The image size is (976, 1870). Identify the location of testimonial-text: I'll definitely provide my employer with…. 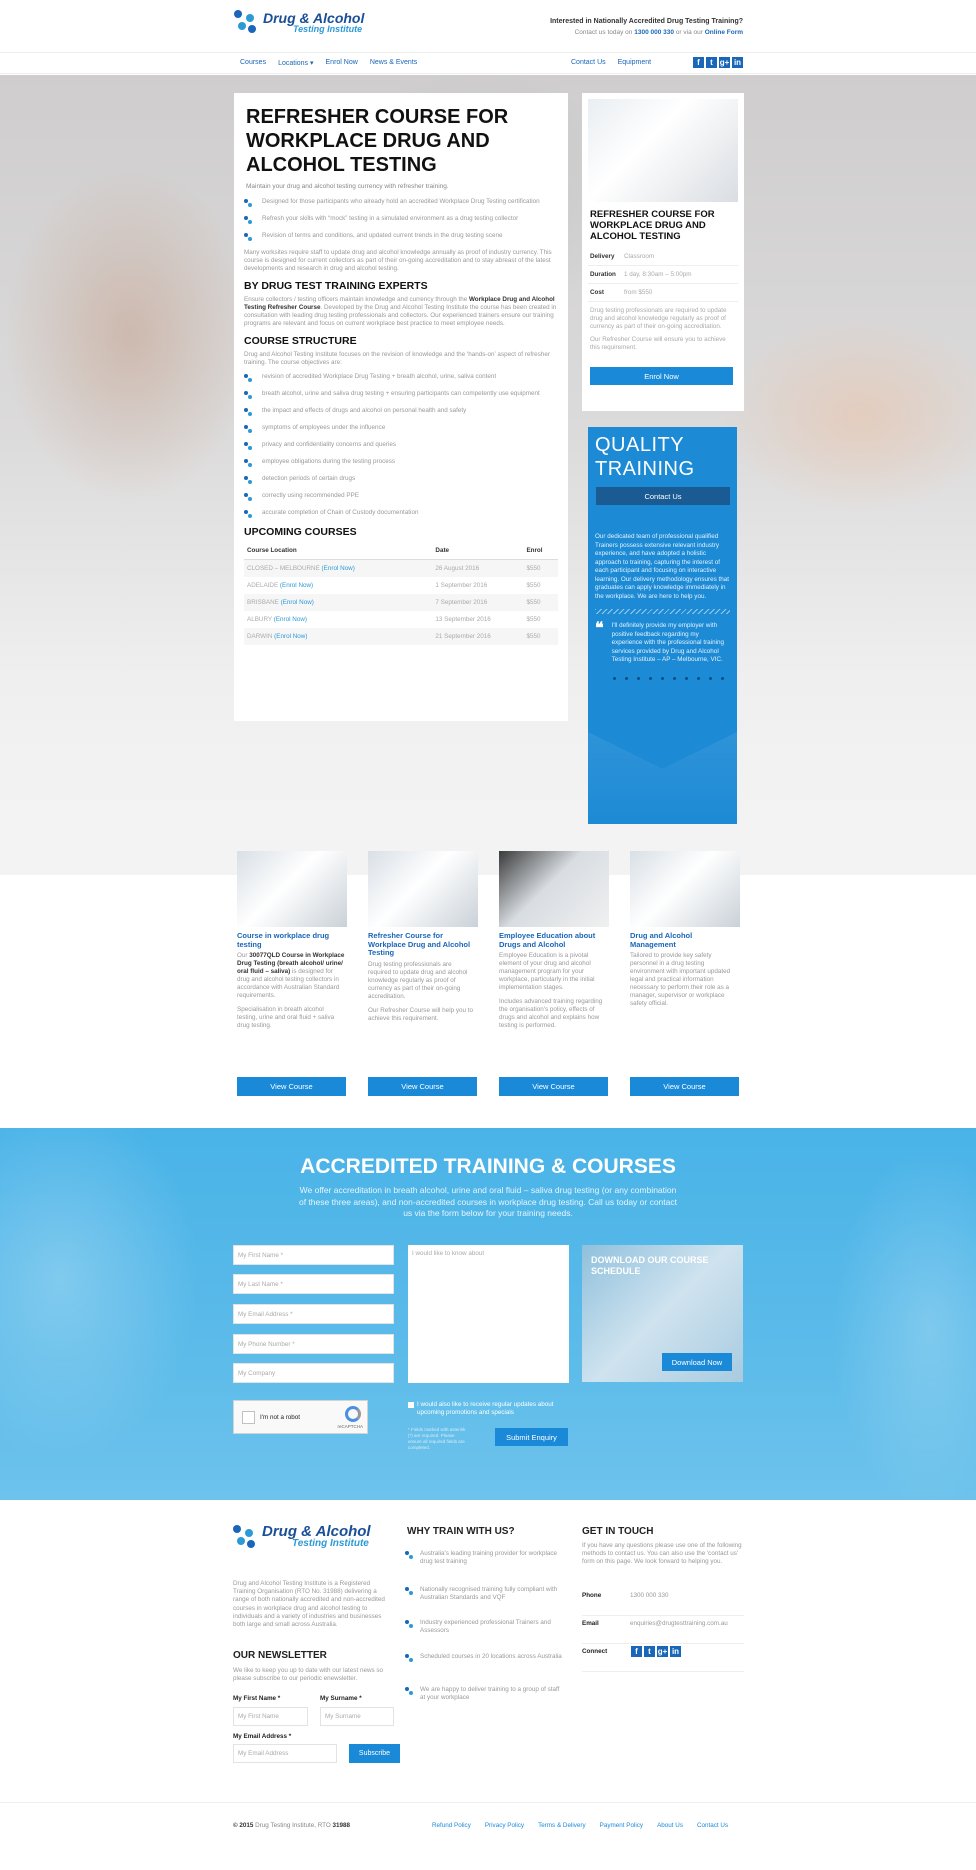
(667, 642).